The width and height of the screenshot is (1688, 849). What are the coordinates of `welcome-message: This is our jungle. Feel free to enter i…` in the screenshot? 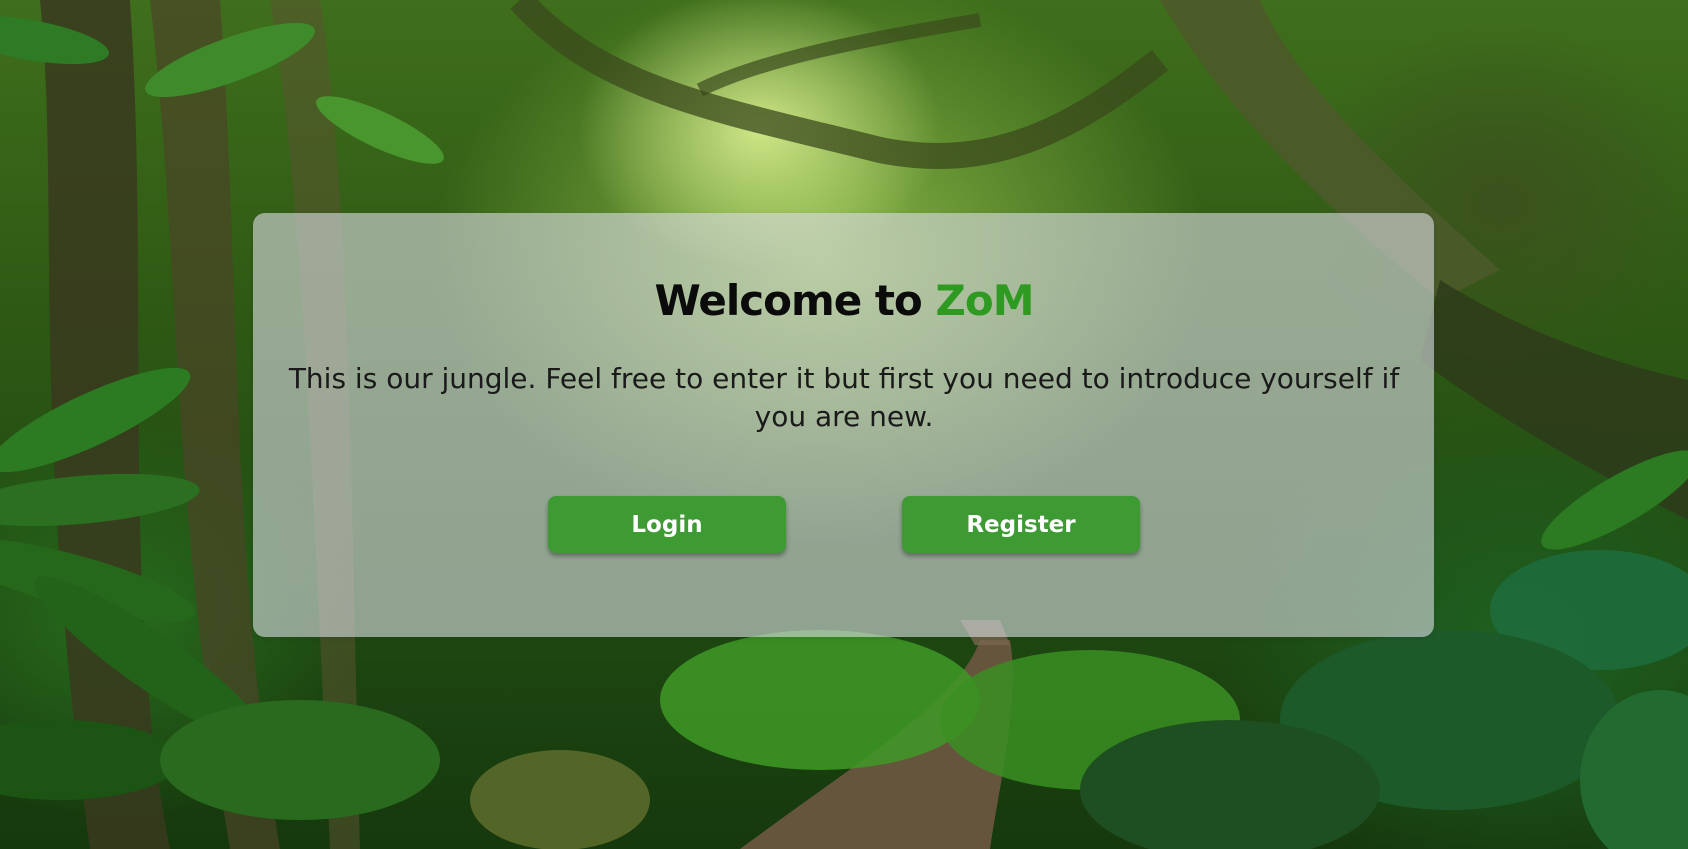 It's located at (844, 397).